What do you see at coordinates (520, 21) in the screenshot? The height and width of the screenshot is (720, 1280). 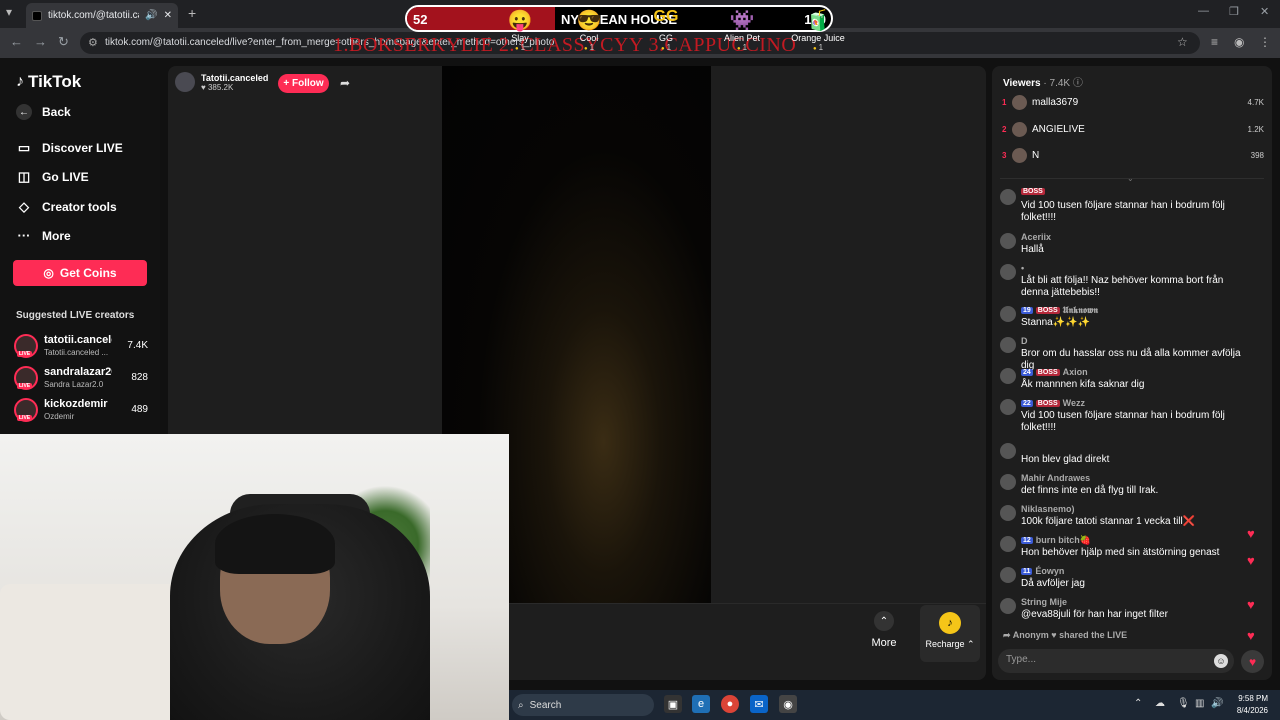 I see `gift-icon: 😛` at bounding box center [520, 21].